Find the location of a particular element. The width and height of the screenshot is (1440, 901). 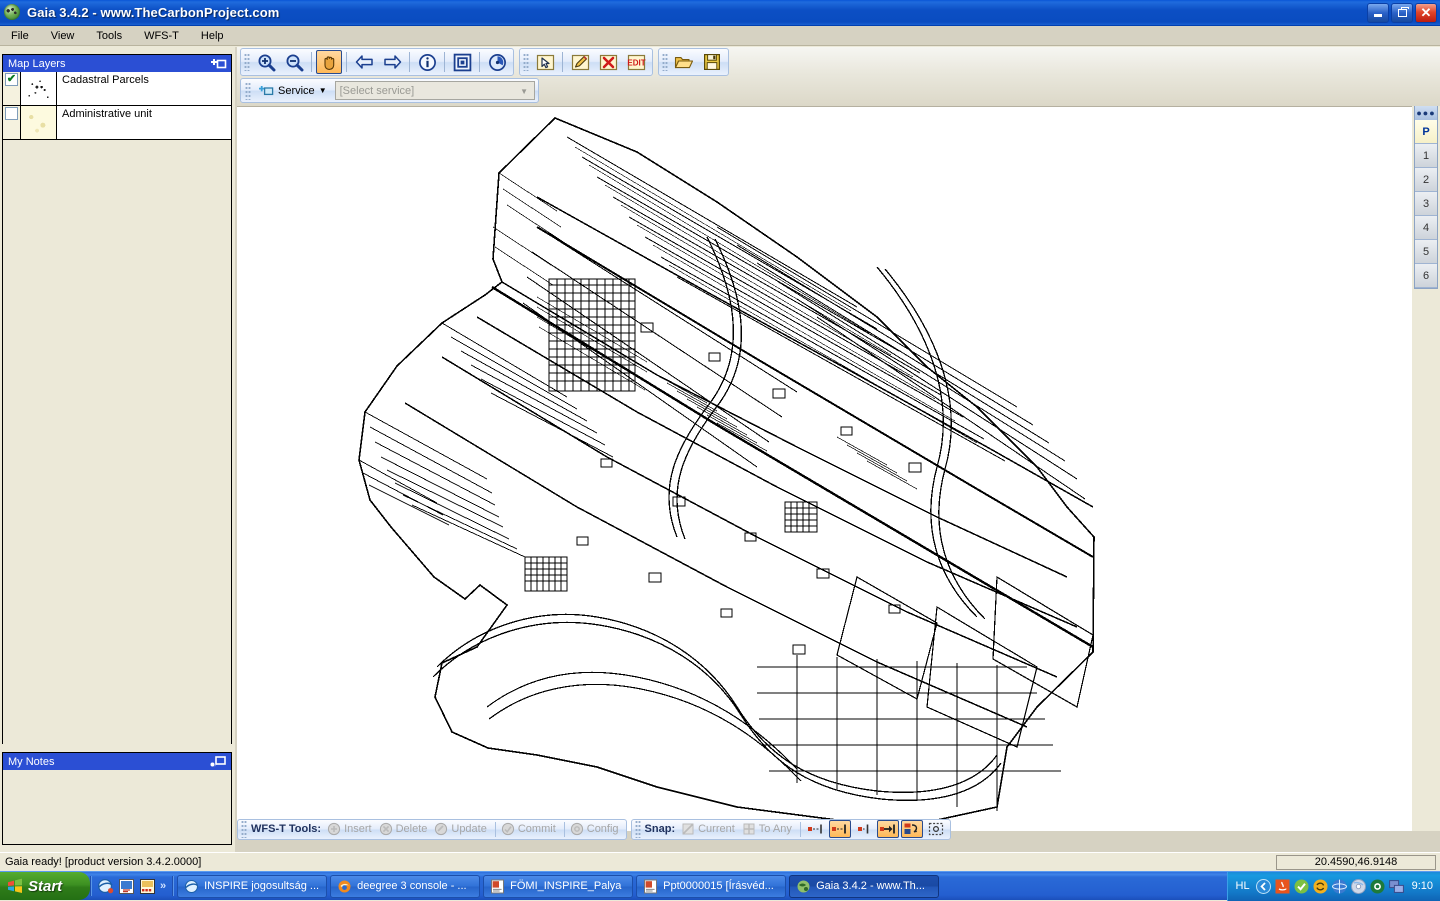

maximize-button is located at coordinates (1402, 12).